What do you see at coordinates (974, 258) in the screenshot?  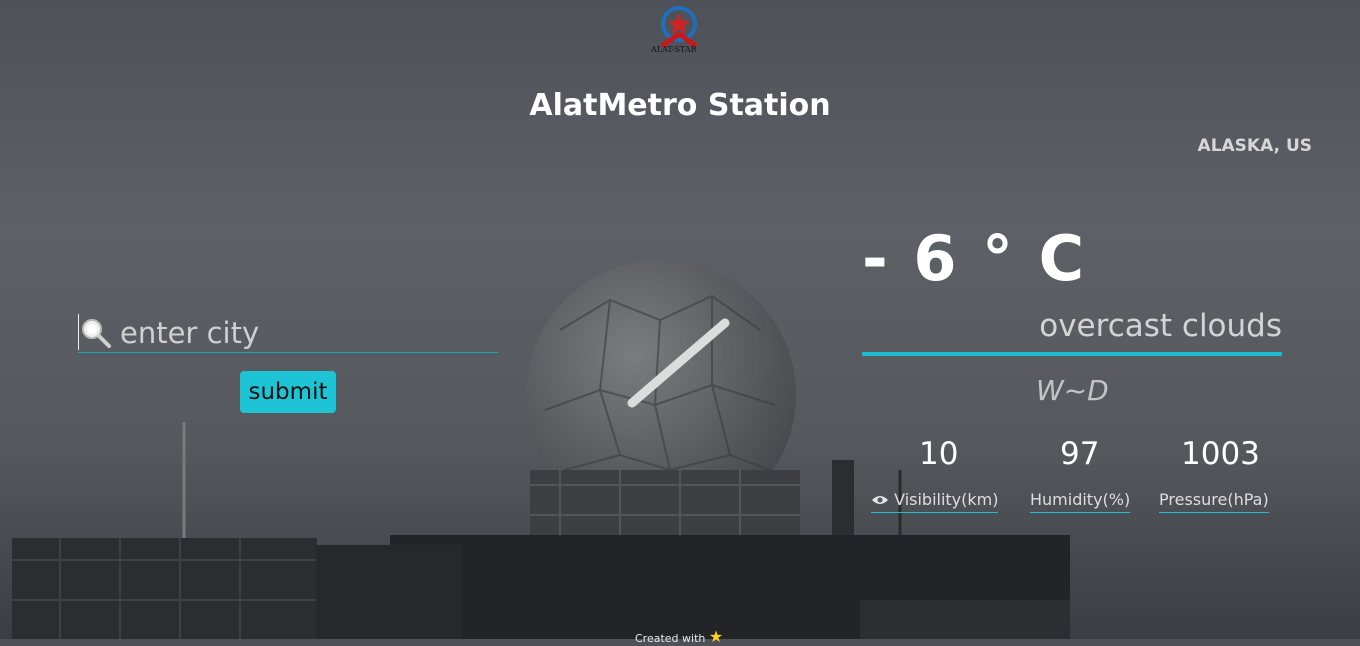 I see `temperature-value: - 6 ° C` at bounding box center [974, 258].